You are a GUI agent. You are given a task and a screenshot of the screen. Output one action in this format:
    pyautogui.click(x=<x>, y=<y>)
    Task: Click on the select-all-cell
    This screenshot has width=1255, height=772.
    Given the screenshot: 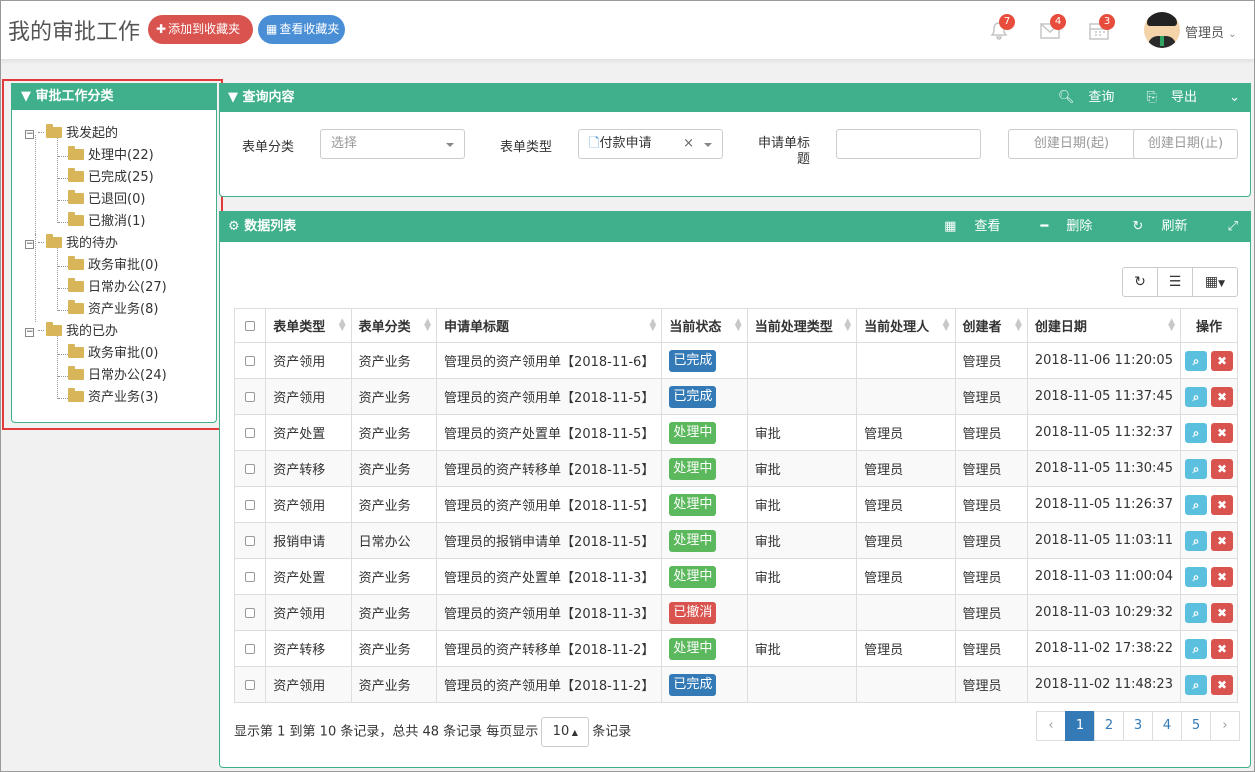 What is the action you would take?
    pyautogui.click(x=250, y=325)
    